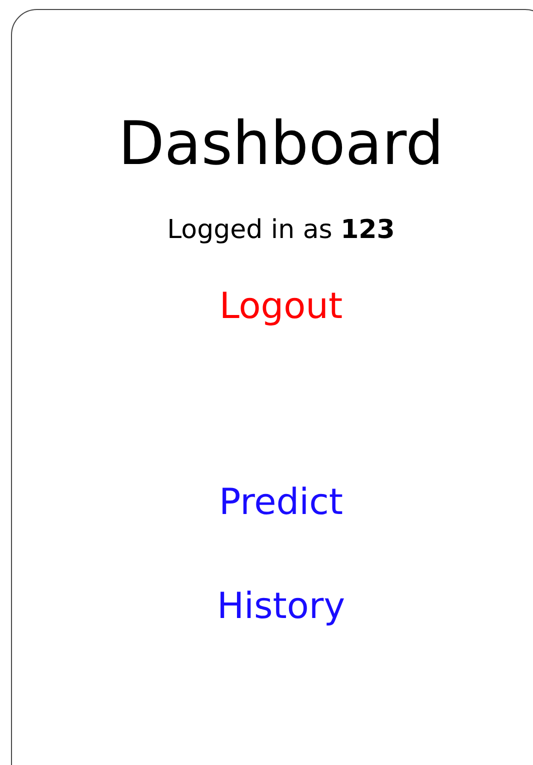 Image resolution: width=533 pixels, height=765 pixels. I want to click on dashboard-title: Dashboard, so click(281, 144).